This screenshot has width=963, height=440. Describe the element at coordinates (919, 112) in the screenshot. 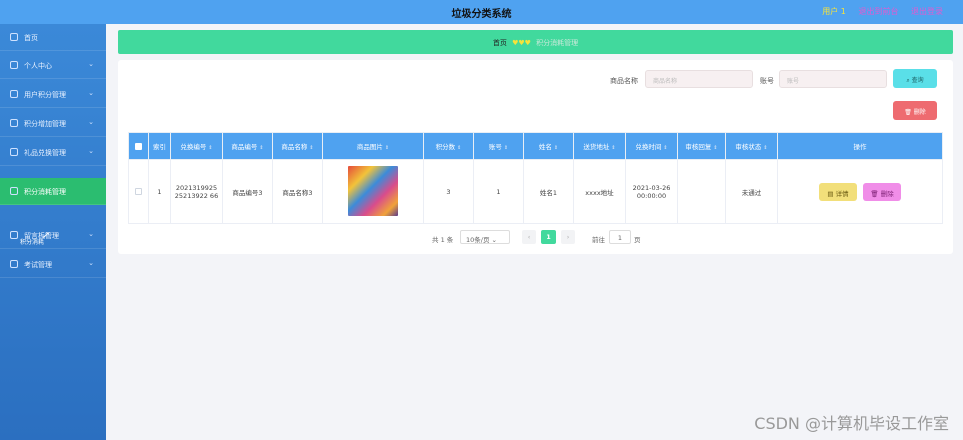

I see `delete-button-label: 删除` at that location.